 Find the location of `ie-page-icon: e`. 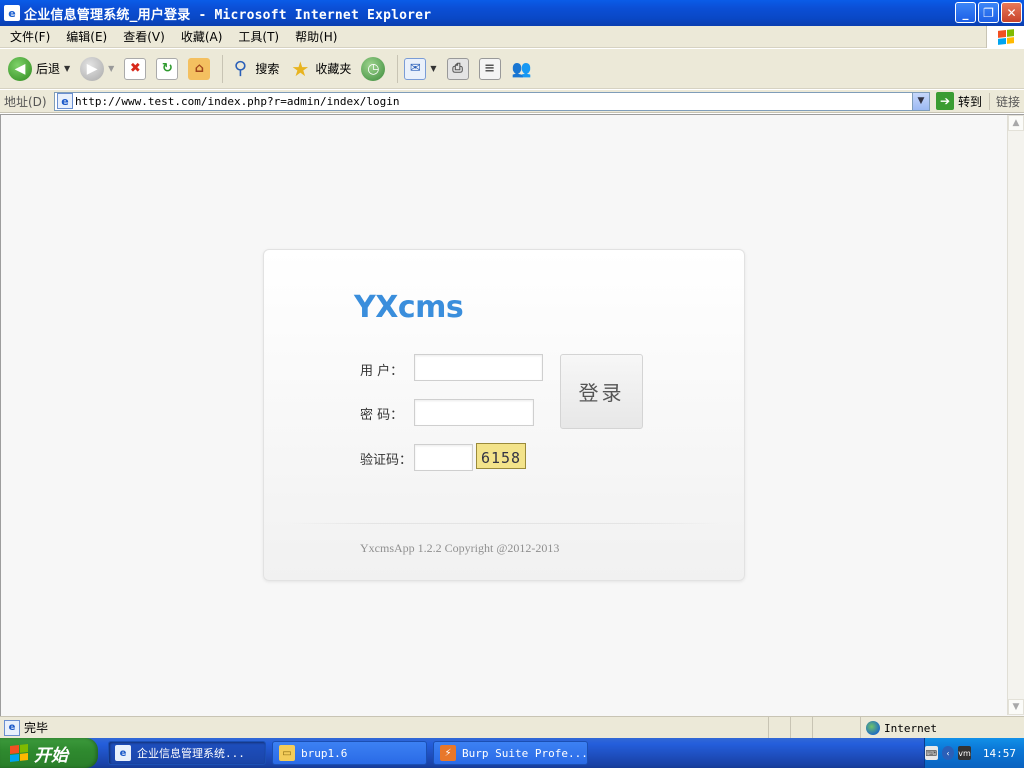

ie-page-icon: e is located at coordinates (12, 13).